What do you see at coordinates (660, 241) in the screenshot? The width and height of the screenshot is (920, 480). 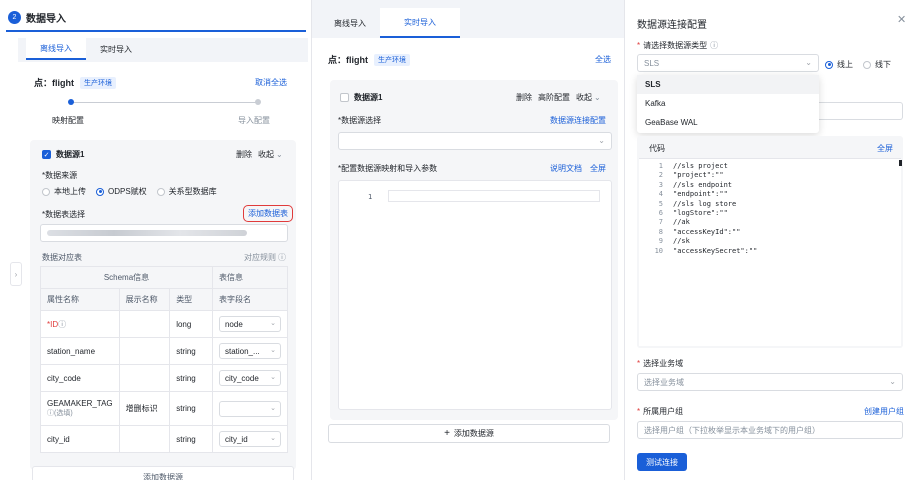 I see `code-line-number: 9` at bounding box center [660, 241].